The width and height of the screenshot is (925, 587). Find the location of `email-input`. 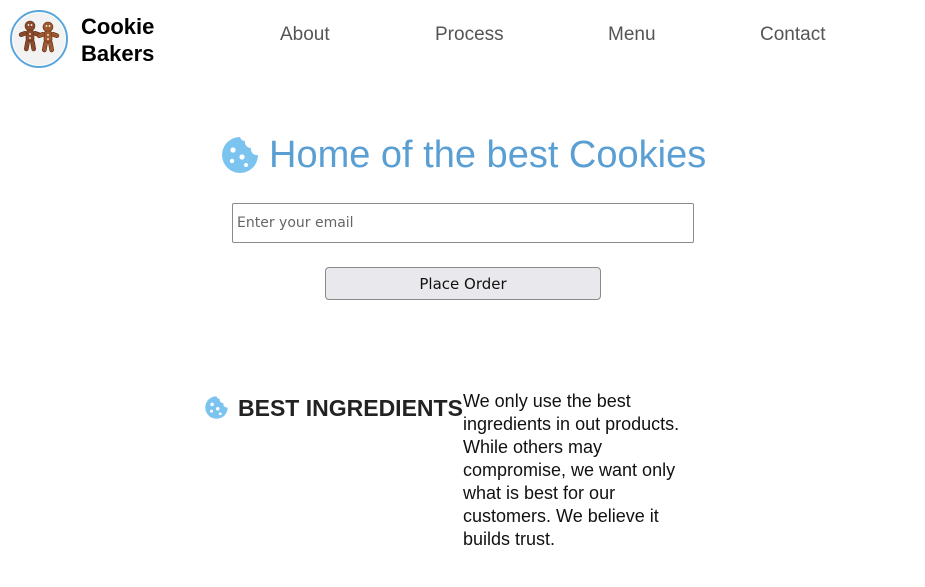

email-input is located at coordinates (463, 223).